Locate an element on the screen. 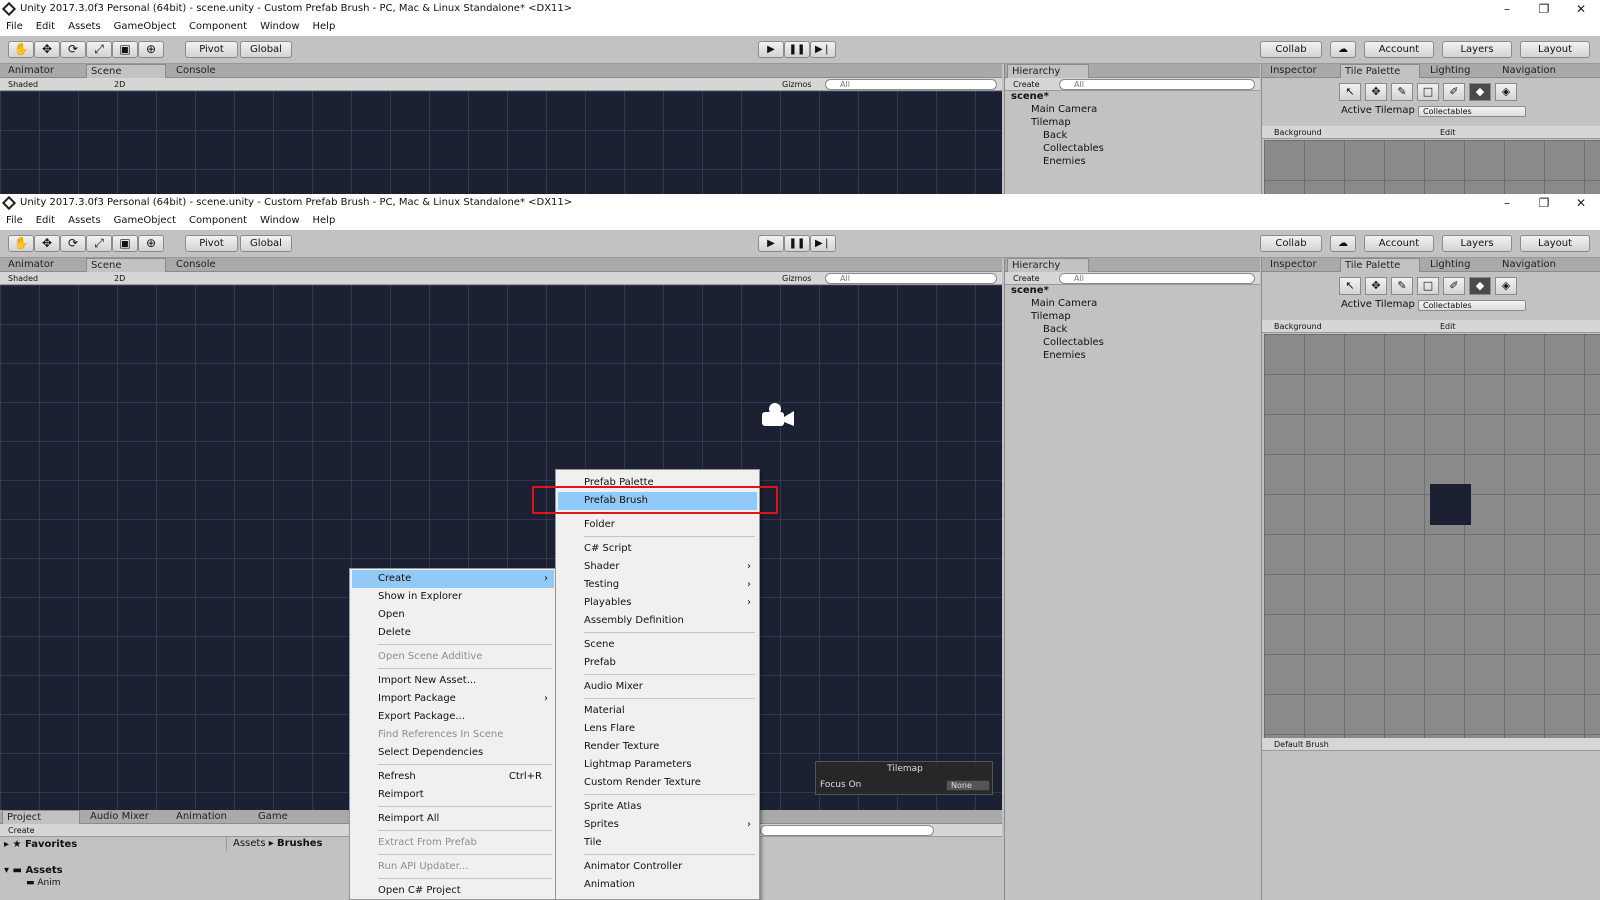  project-search-input is located at coordinates (847, 830).